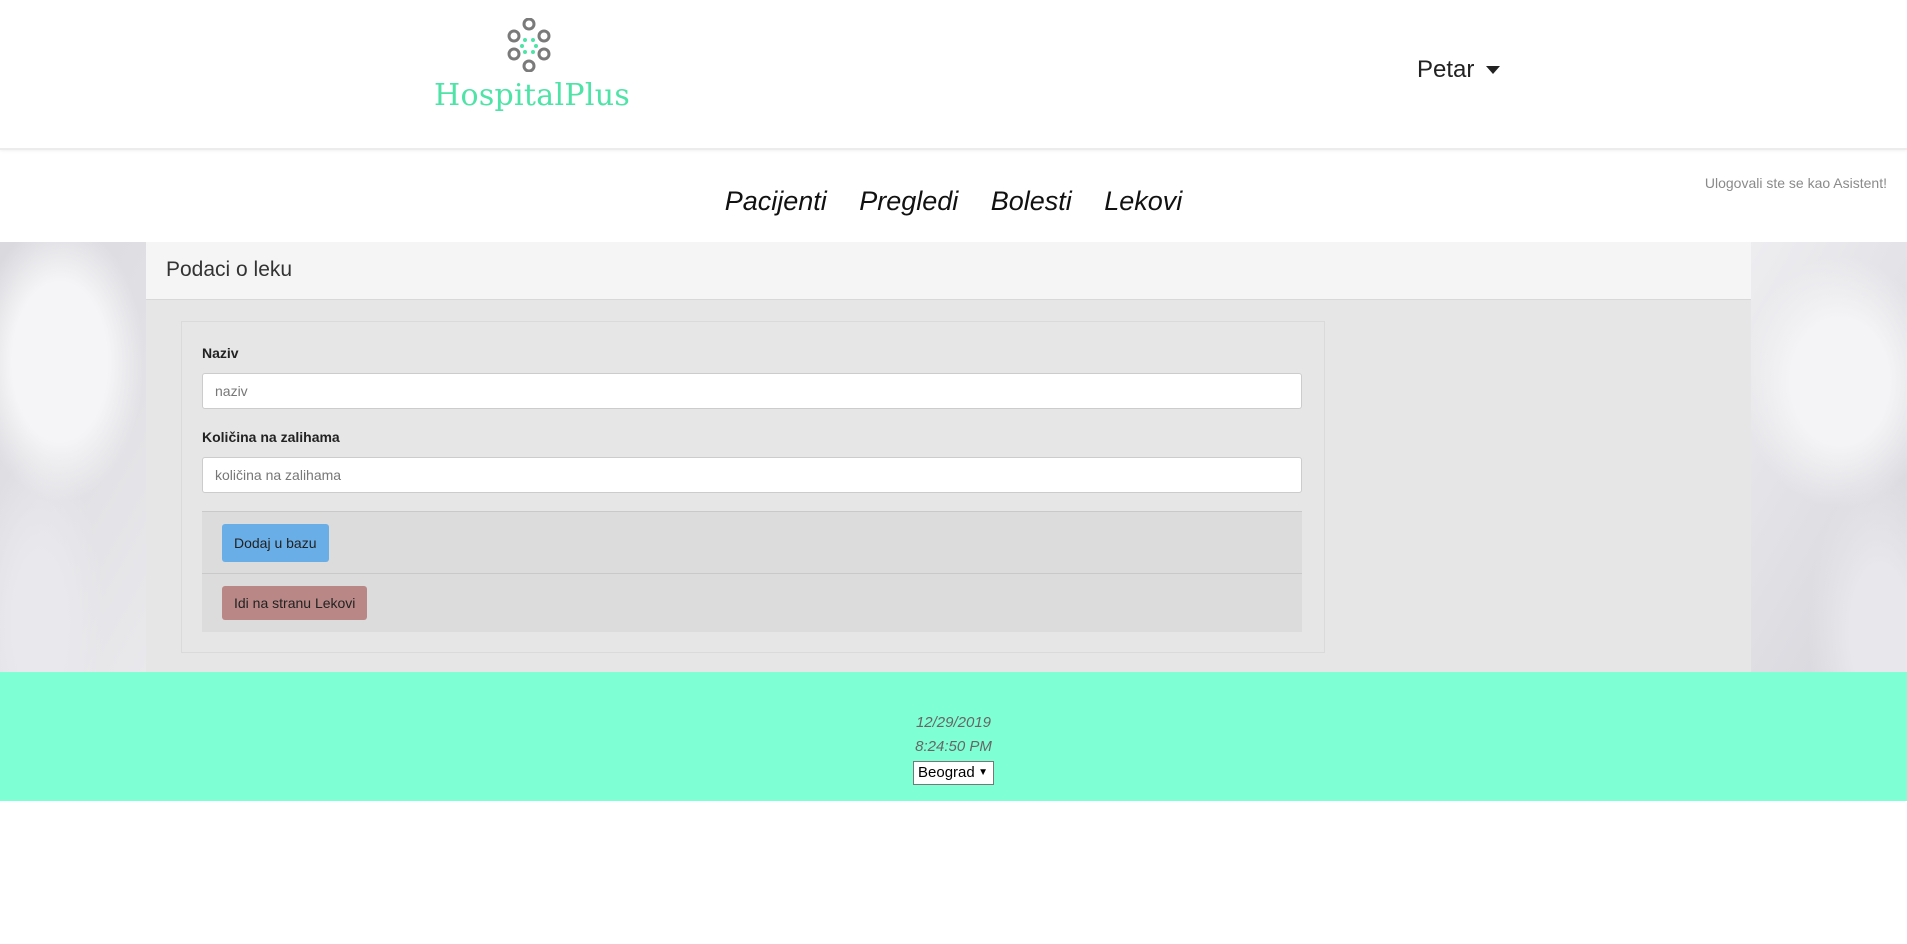 The image size is (1907, 944). I want to click on footer: 12/29/2019 8:24:50 PM Beograd ▼, so click(953, 736).